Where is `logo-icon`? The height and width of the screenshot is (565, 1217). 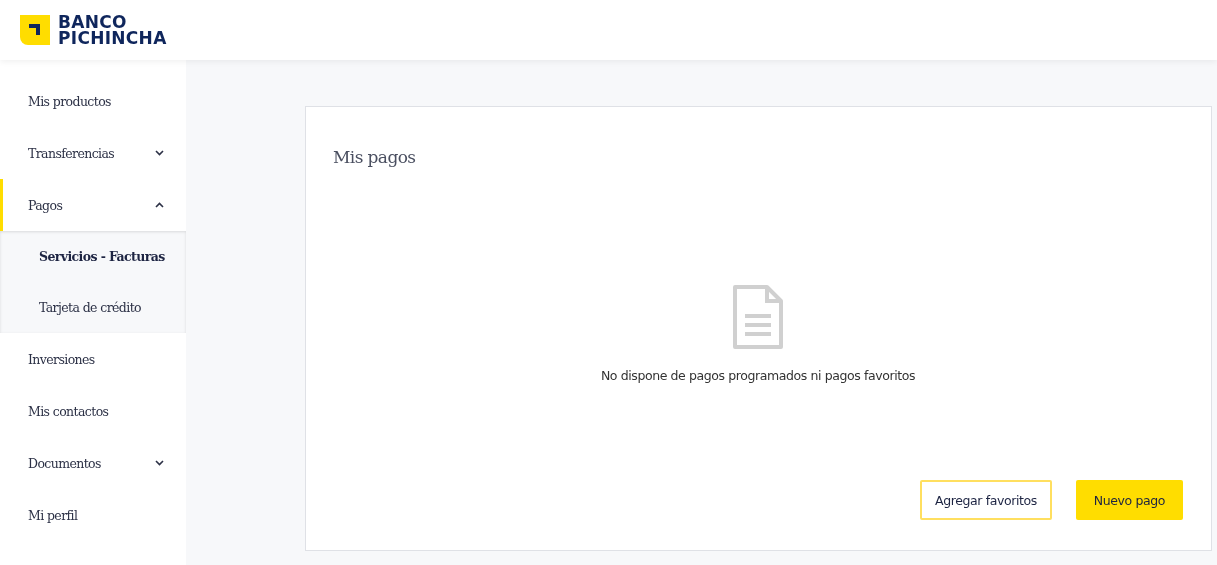
logo-icon is located at coordinates (35, 30).